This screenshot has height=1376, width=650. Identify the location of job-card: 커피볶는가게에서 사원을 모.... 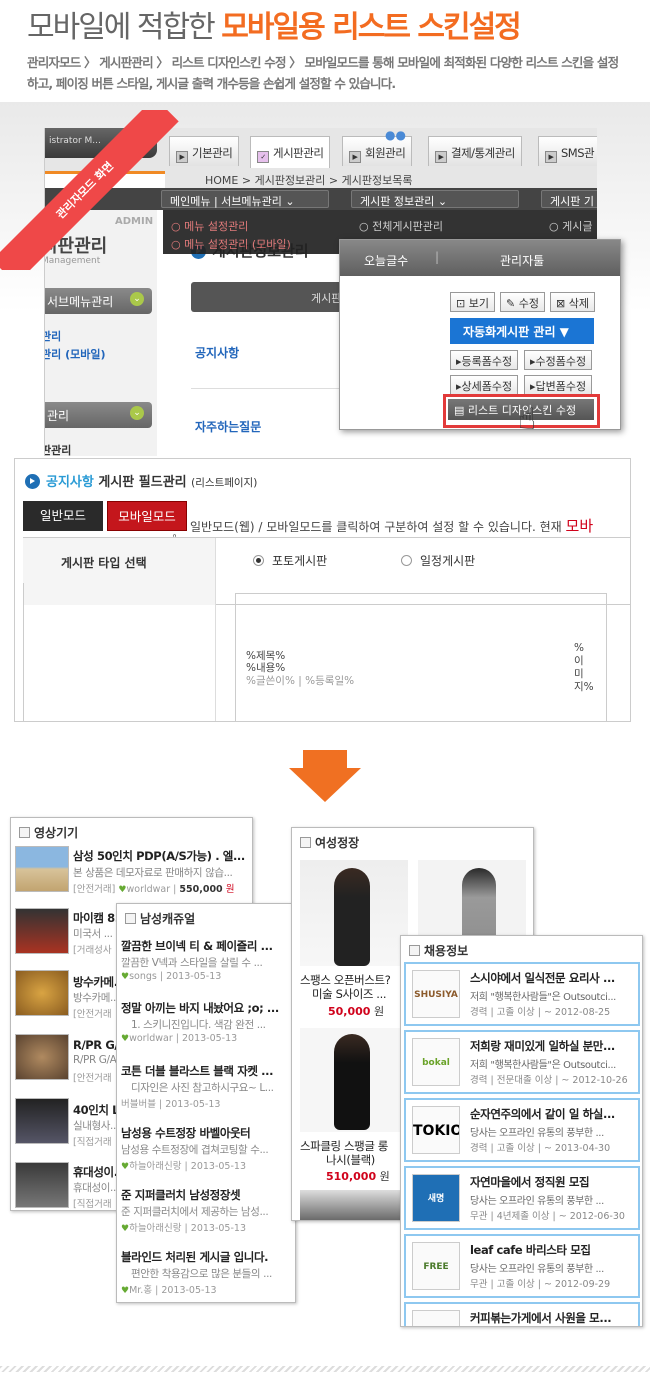
(522, 1314).